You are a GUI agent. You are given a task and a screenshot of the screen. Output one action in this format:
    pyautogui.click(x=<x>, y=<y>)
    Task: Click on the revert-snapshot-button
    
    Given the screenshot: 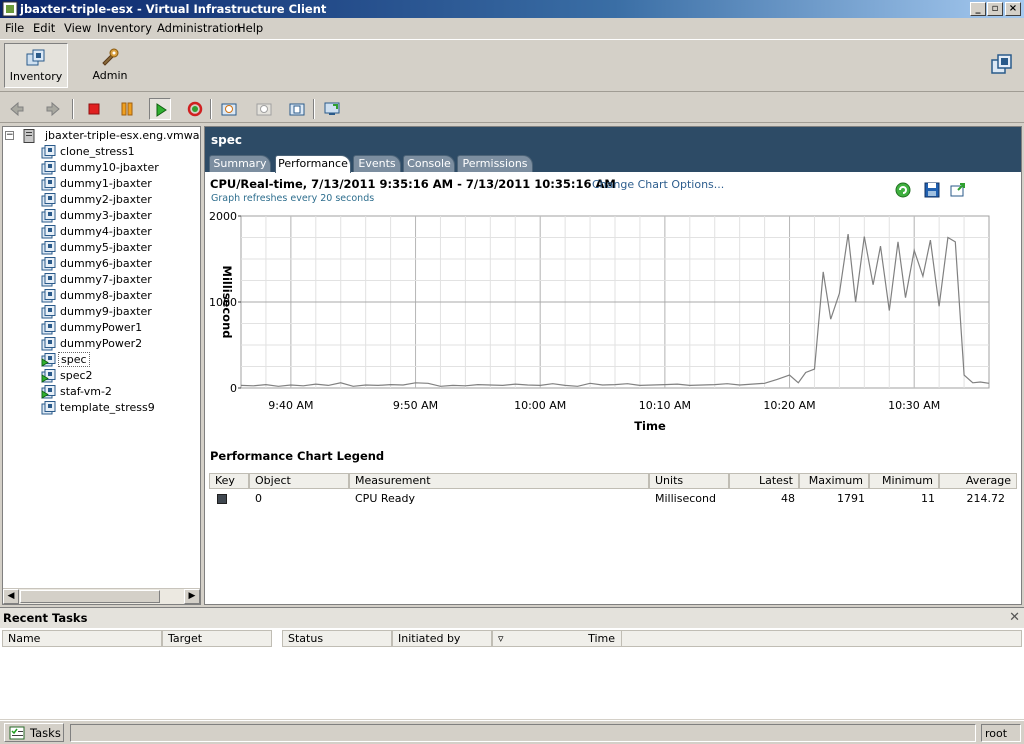 What is the action you would take?
    pyautogui.click(x=264, y=109)
    